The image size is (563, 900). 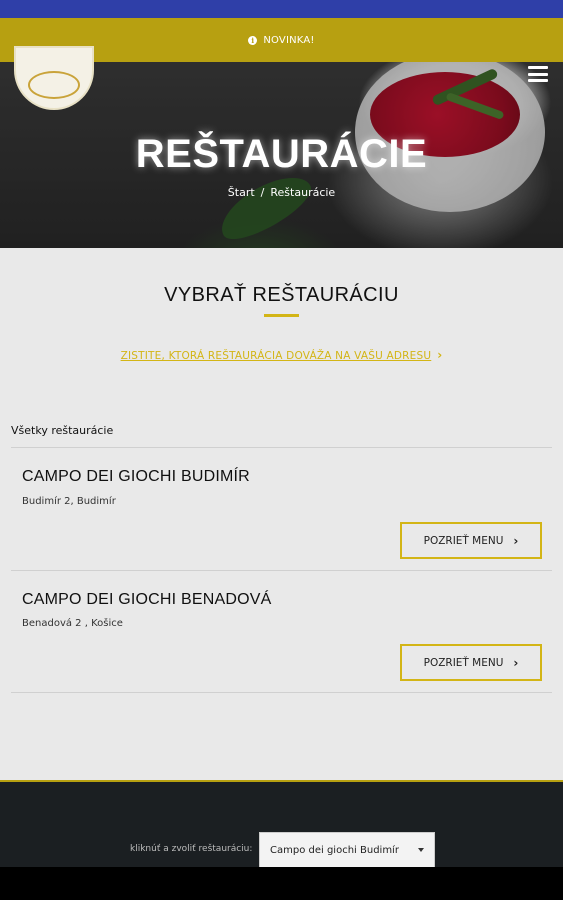 What do you see at coordinates (191, 849) in the screenshot?
I see `restaurant-select-label: kliknúť a zvoliť reštauráciu:` at bounding box center [191, 849].